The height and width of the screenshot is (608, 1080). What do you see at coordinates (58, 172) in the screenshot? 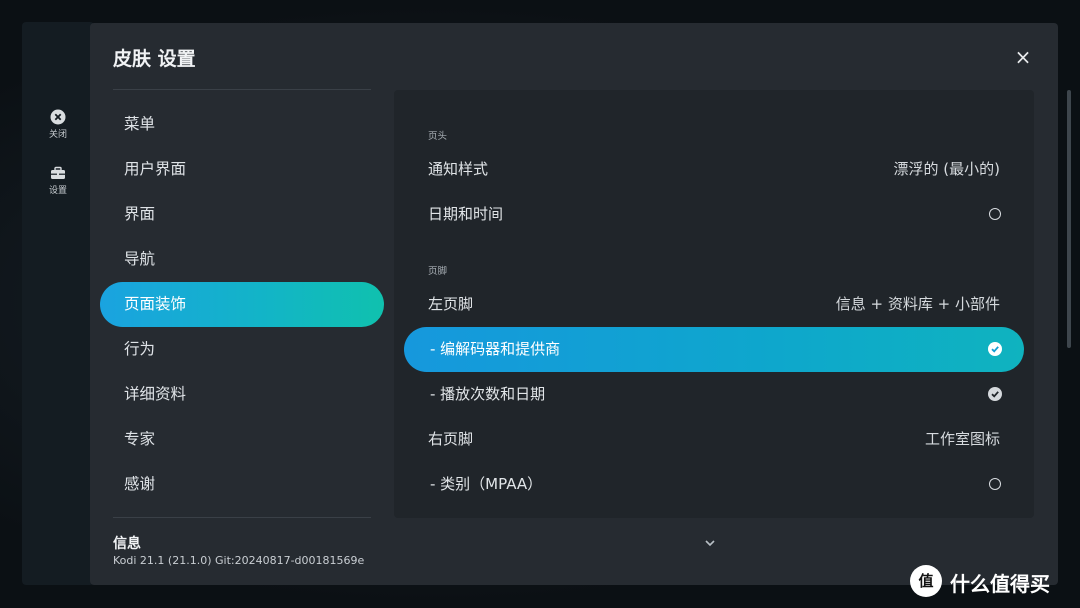
I see `toolbox-icon` at bounding box center [58, 172].